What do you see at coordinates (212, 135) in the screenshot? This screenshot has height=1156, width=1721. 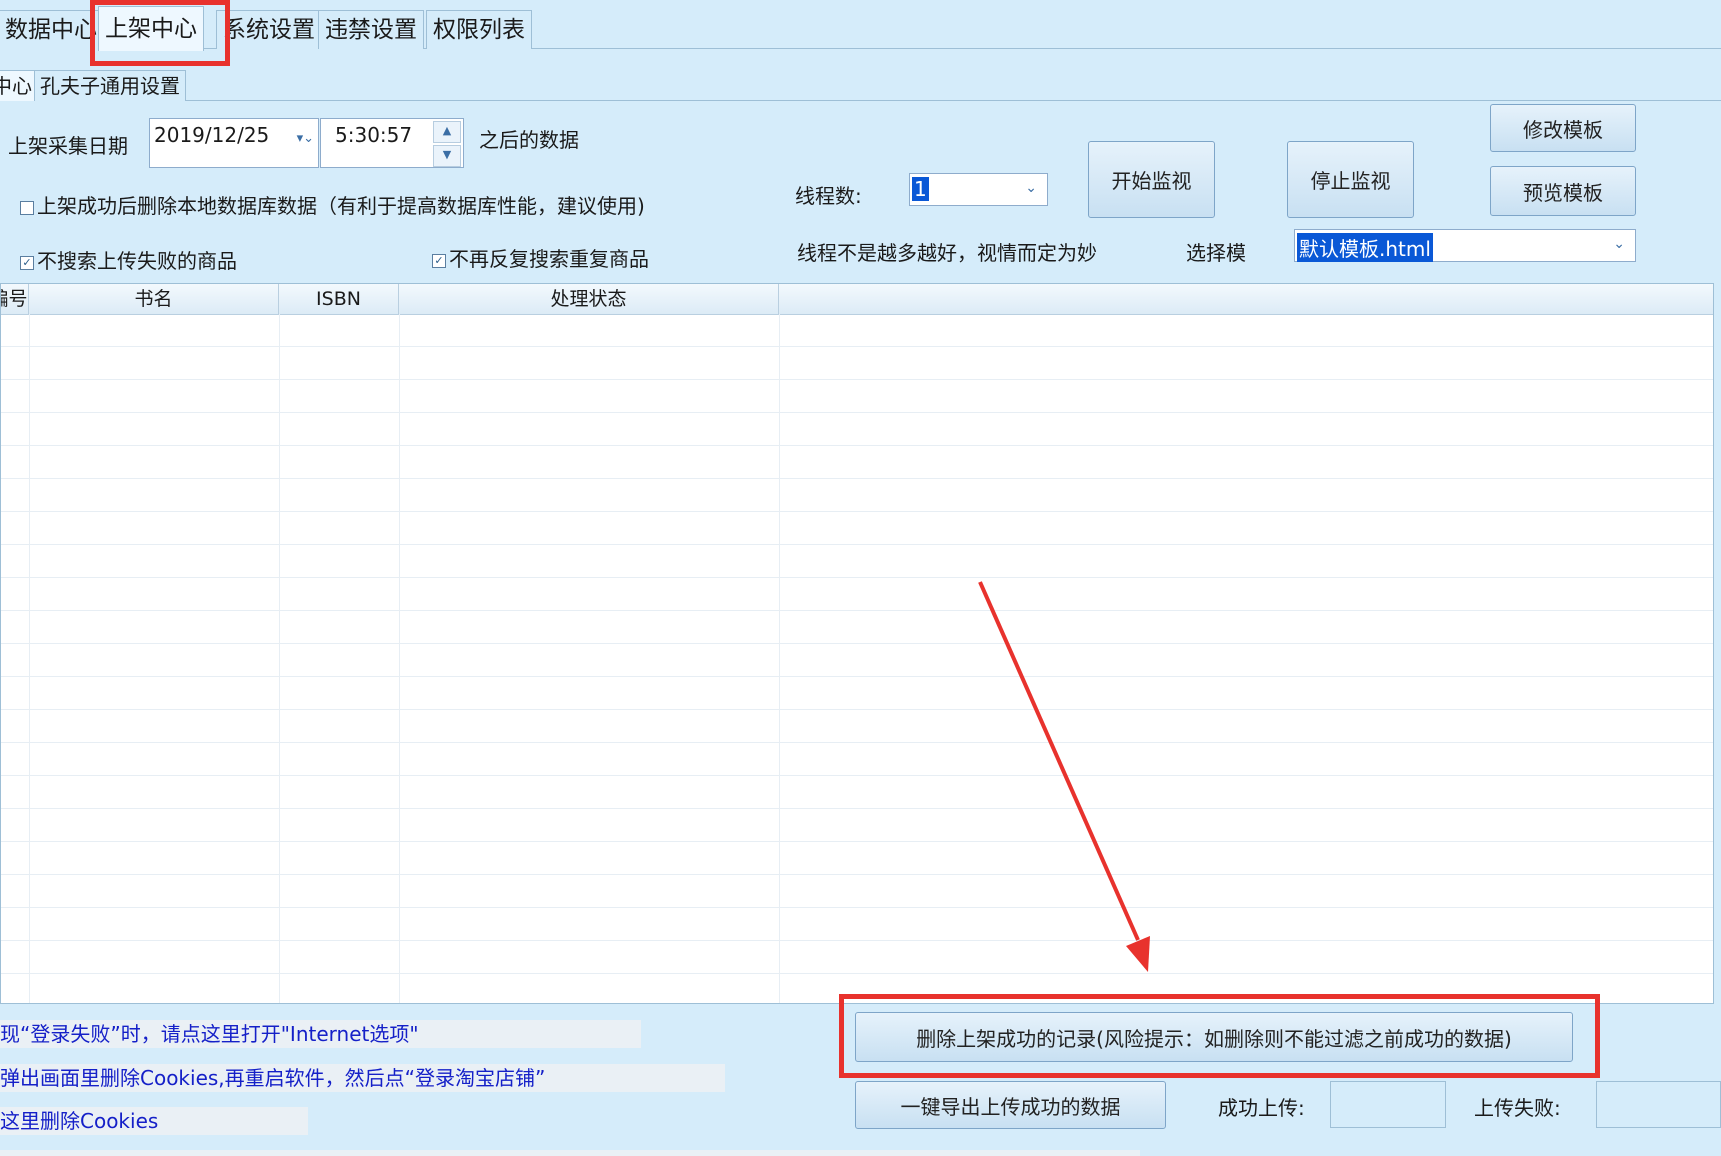 I see `date-value: 2019/12/25` at bounding box center [212, 135].